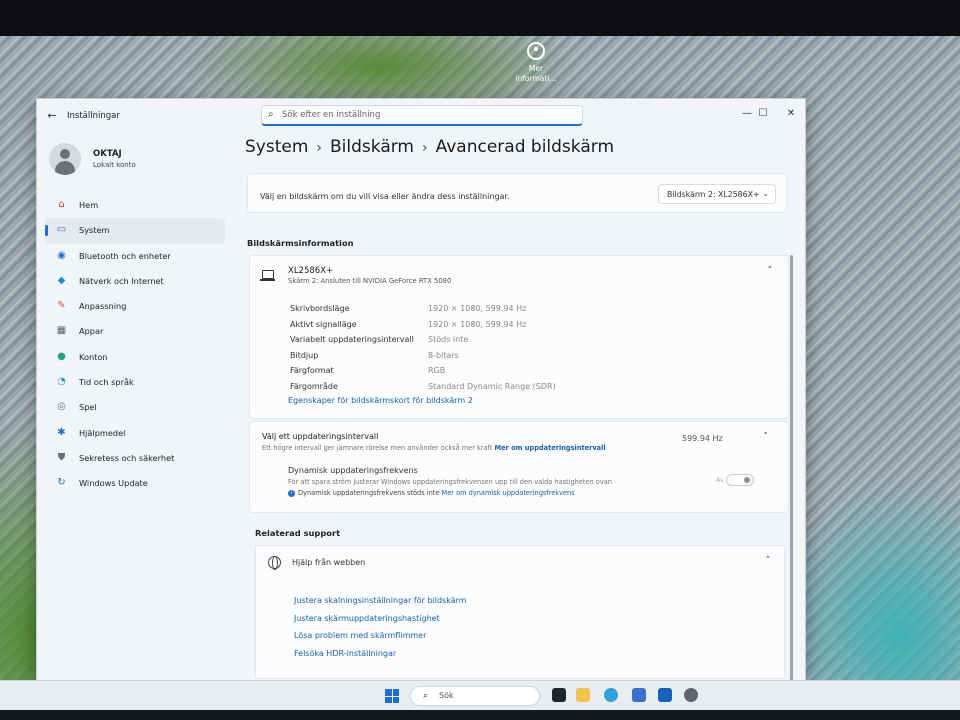 The height and width of the screenshot is (720, 960). What do you see at coordinates (61, 382) in the screenshot?
I see `time-language-icon: ◔` at bounding box center [61, 382].